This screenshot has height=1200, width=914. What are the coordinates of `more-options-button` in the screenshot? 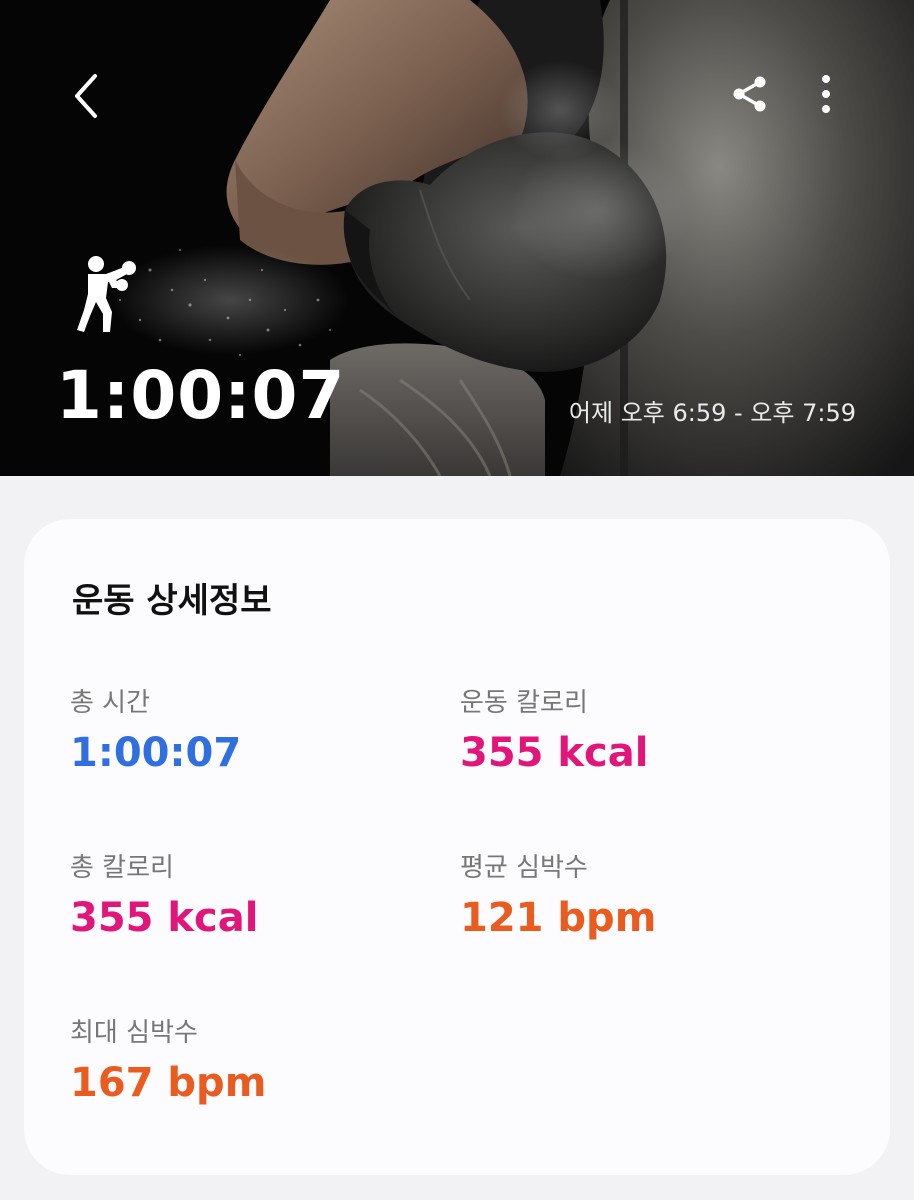 It's located at (826, 94).